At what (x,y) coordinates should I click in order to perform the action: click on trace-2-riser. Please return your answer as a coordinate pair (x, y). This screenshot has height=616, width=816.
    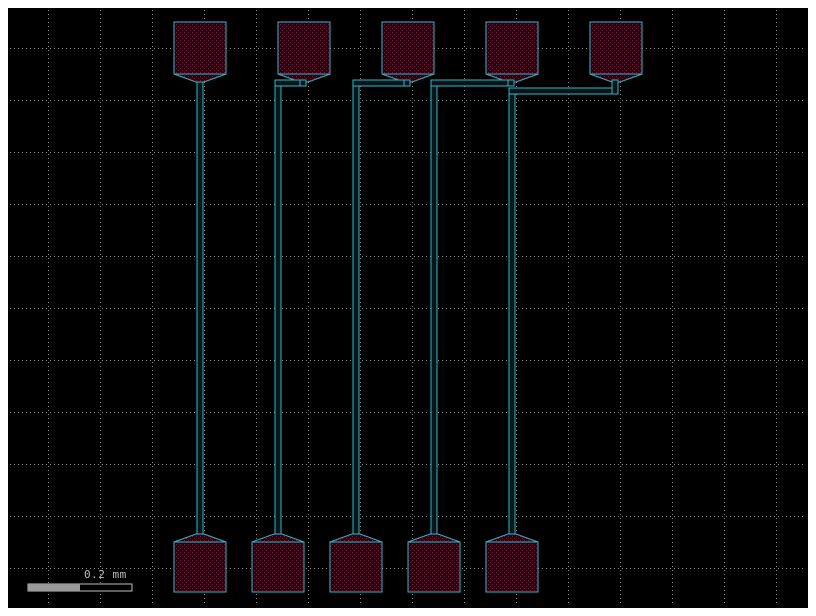
    Looking at the image, I should click on (303, 83).